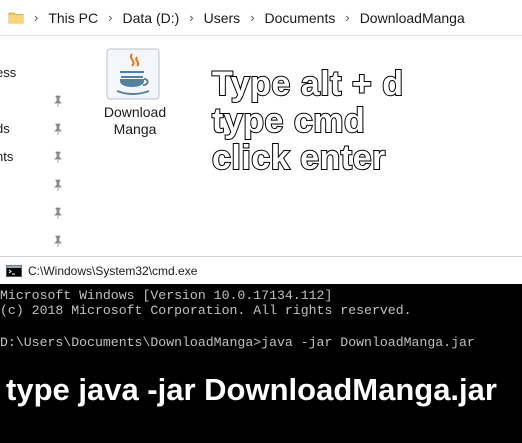 The height and width of the screenshot is (443, 522). I want to click on nav-item-downloads: ds, so click(37, 129).